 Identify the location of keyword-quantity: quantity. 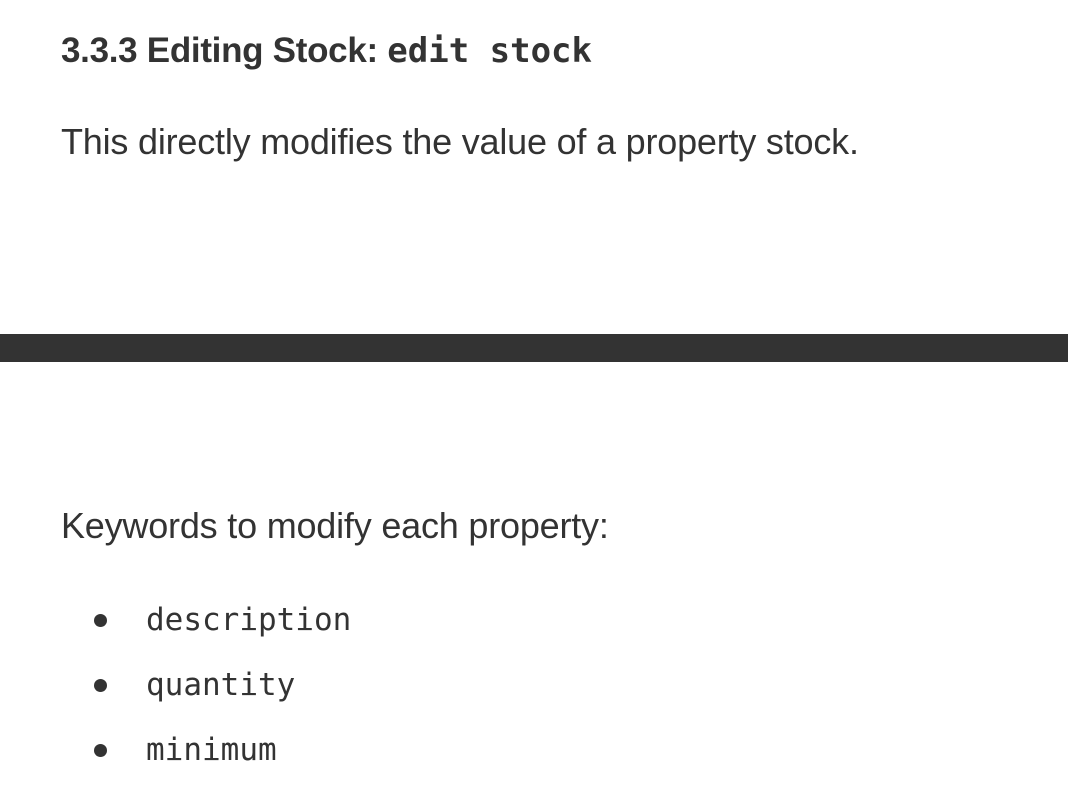
(221, 685).